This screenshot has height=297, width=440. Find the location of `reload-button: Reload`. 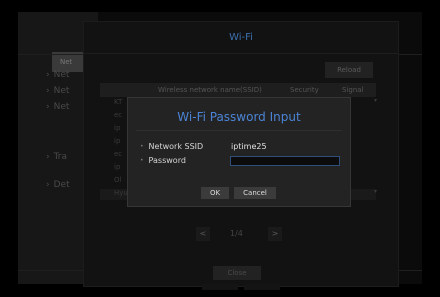

reload-button: Reload is located at coordinates (349, 70).